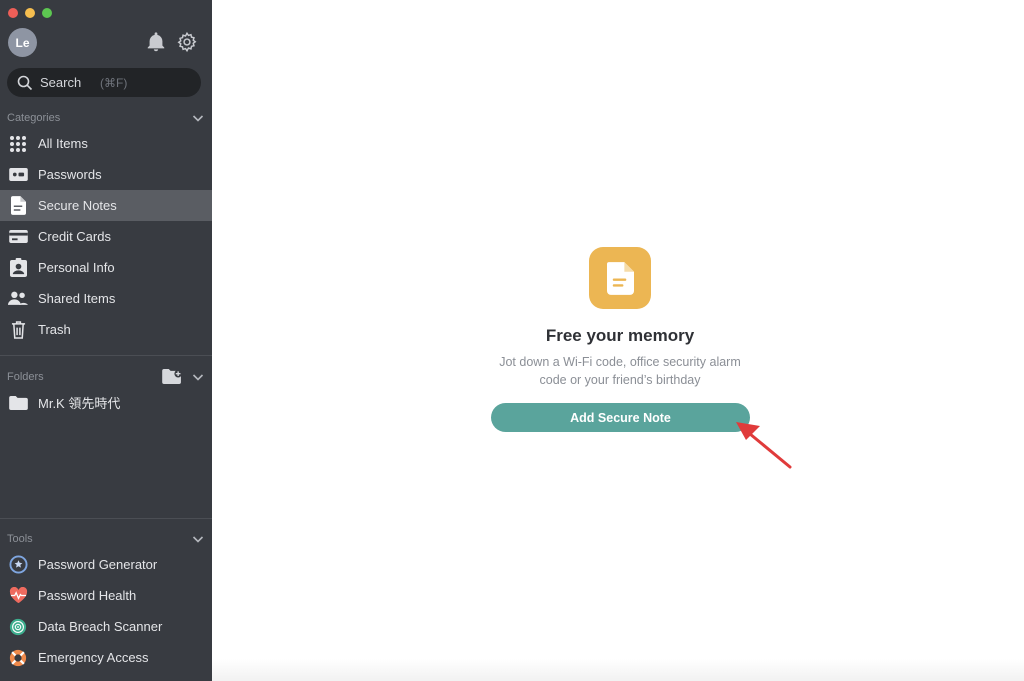 The image size is (1024, 681). What do you see at coordinates (106, 539) in the screenshot?
I see `tools-header: Tools` at bounding box center [106, 539].